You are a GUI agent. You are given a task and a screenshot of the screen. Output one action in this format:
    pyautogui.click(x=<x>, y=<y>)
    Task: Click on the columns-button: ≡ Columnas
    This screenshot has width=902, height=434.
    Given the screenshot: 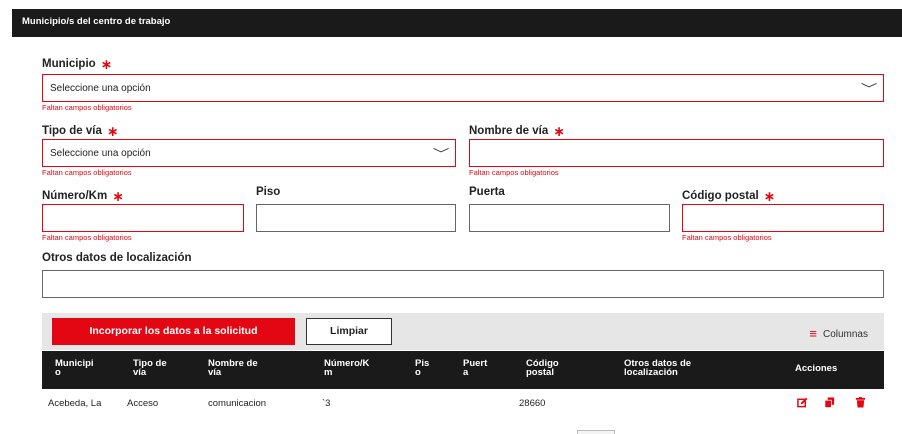 What is the action you would take?
    pyautogui.click(x=838, y=333)
    